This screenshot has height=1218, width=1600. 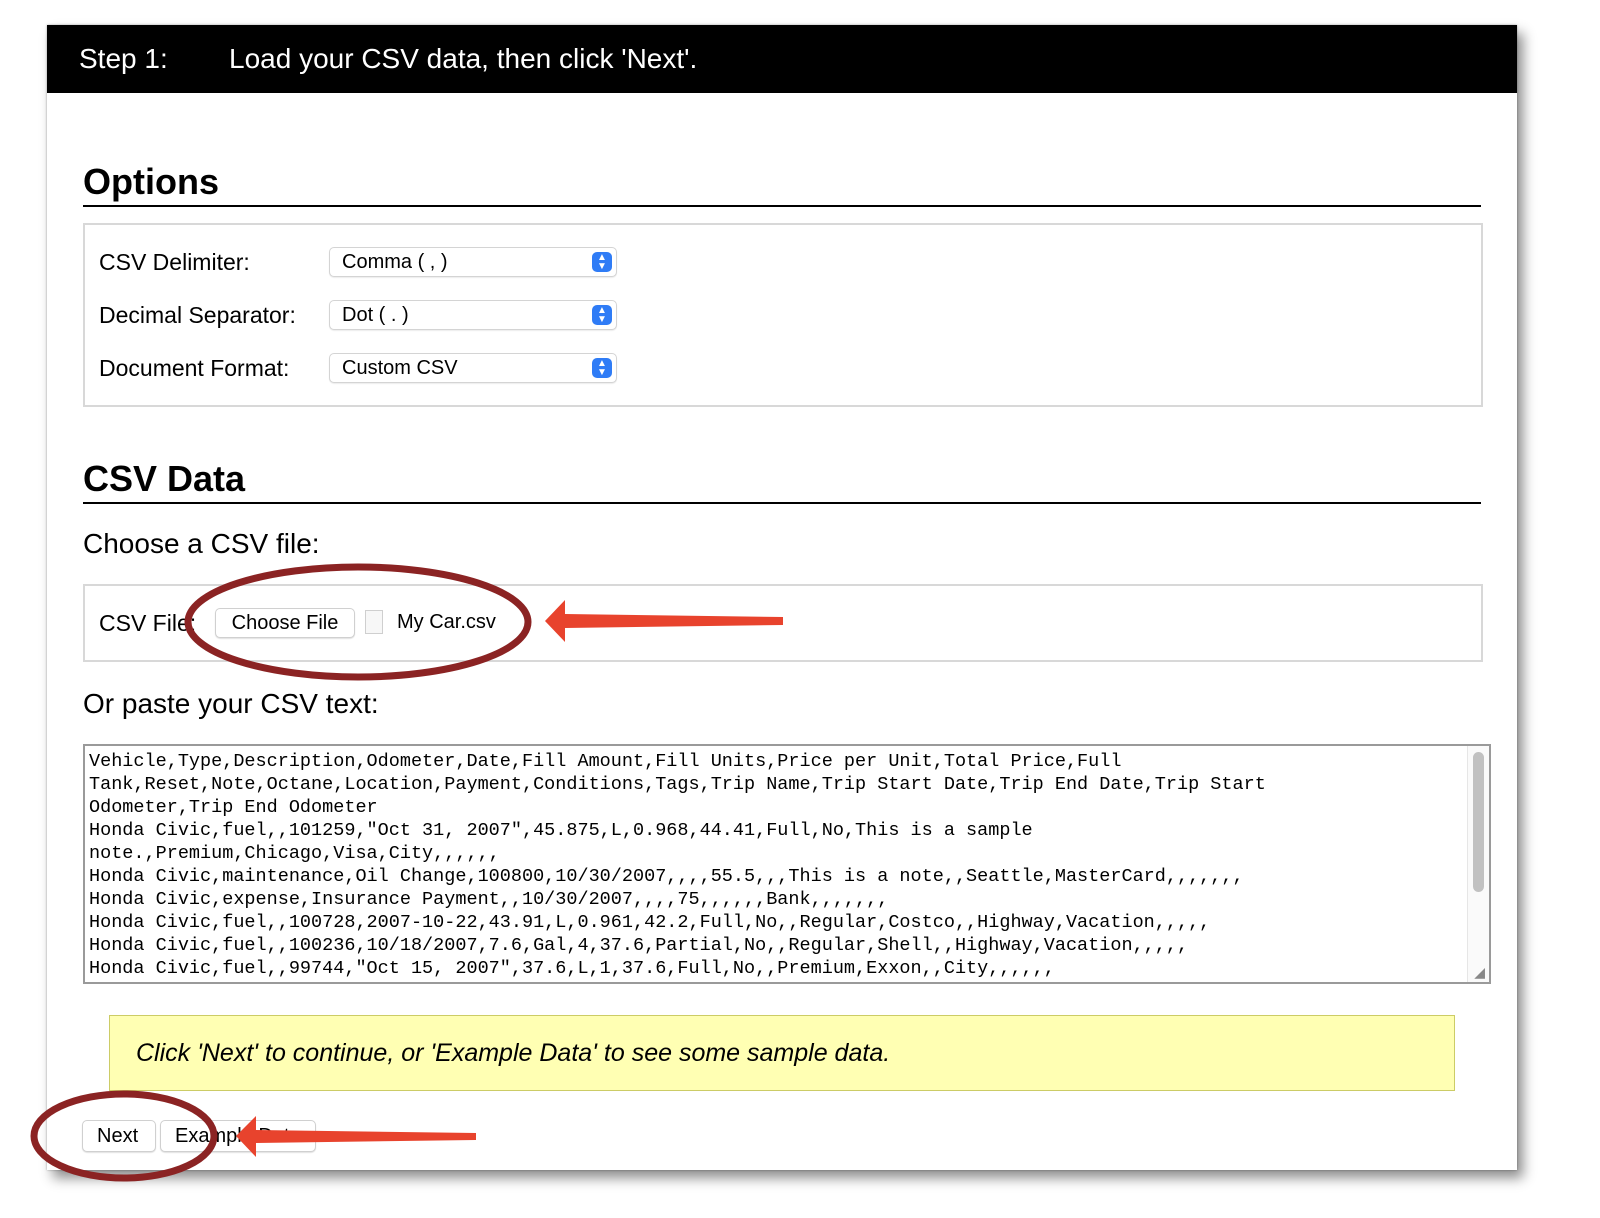 I want to click on selected-file-name: My Car.csv, so click(x=446, y=622).